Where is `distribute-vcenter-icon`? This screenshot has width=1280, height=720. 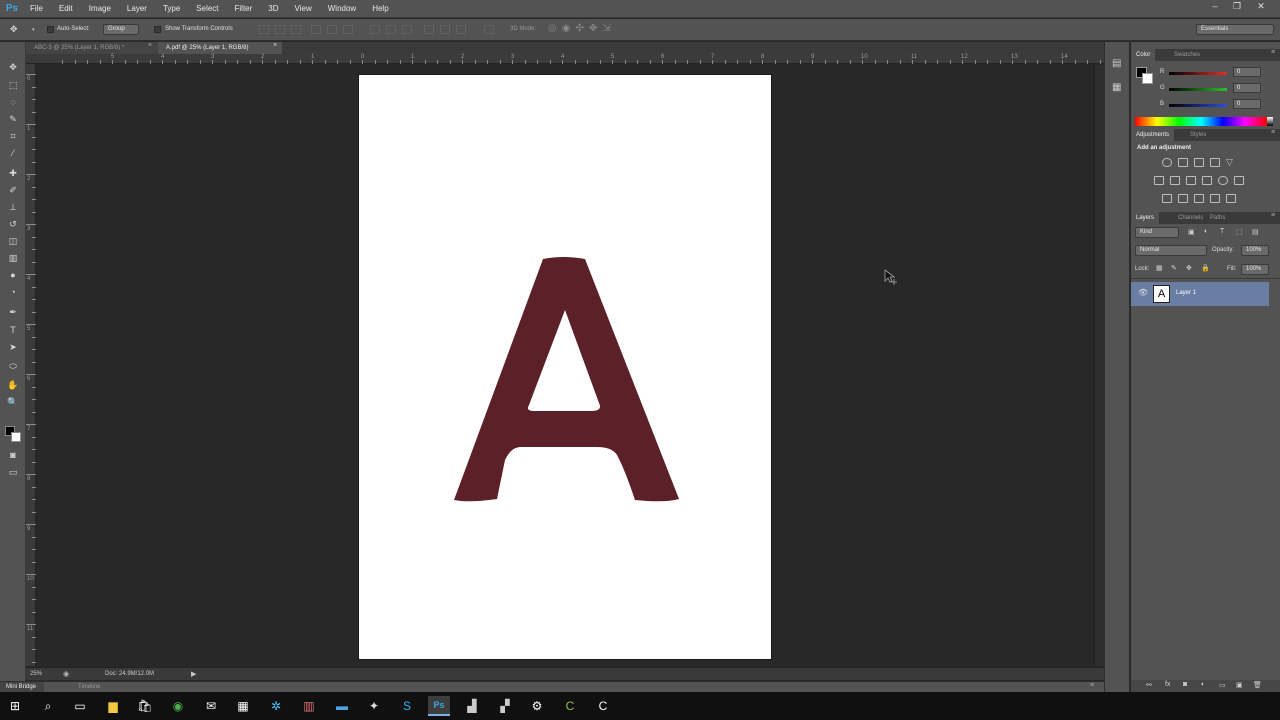
distribute-vcenter-icon is located at coordinates (391, 29).